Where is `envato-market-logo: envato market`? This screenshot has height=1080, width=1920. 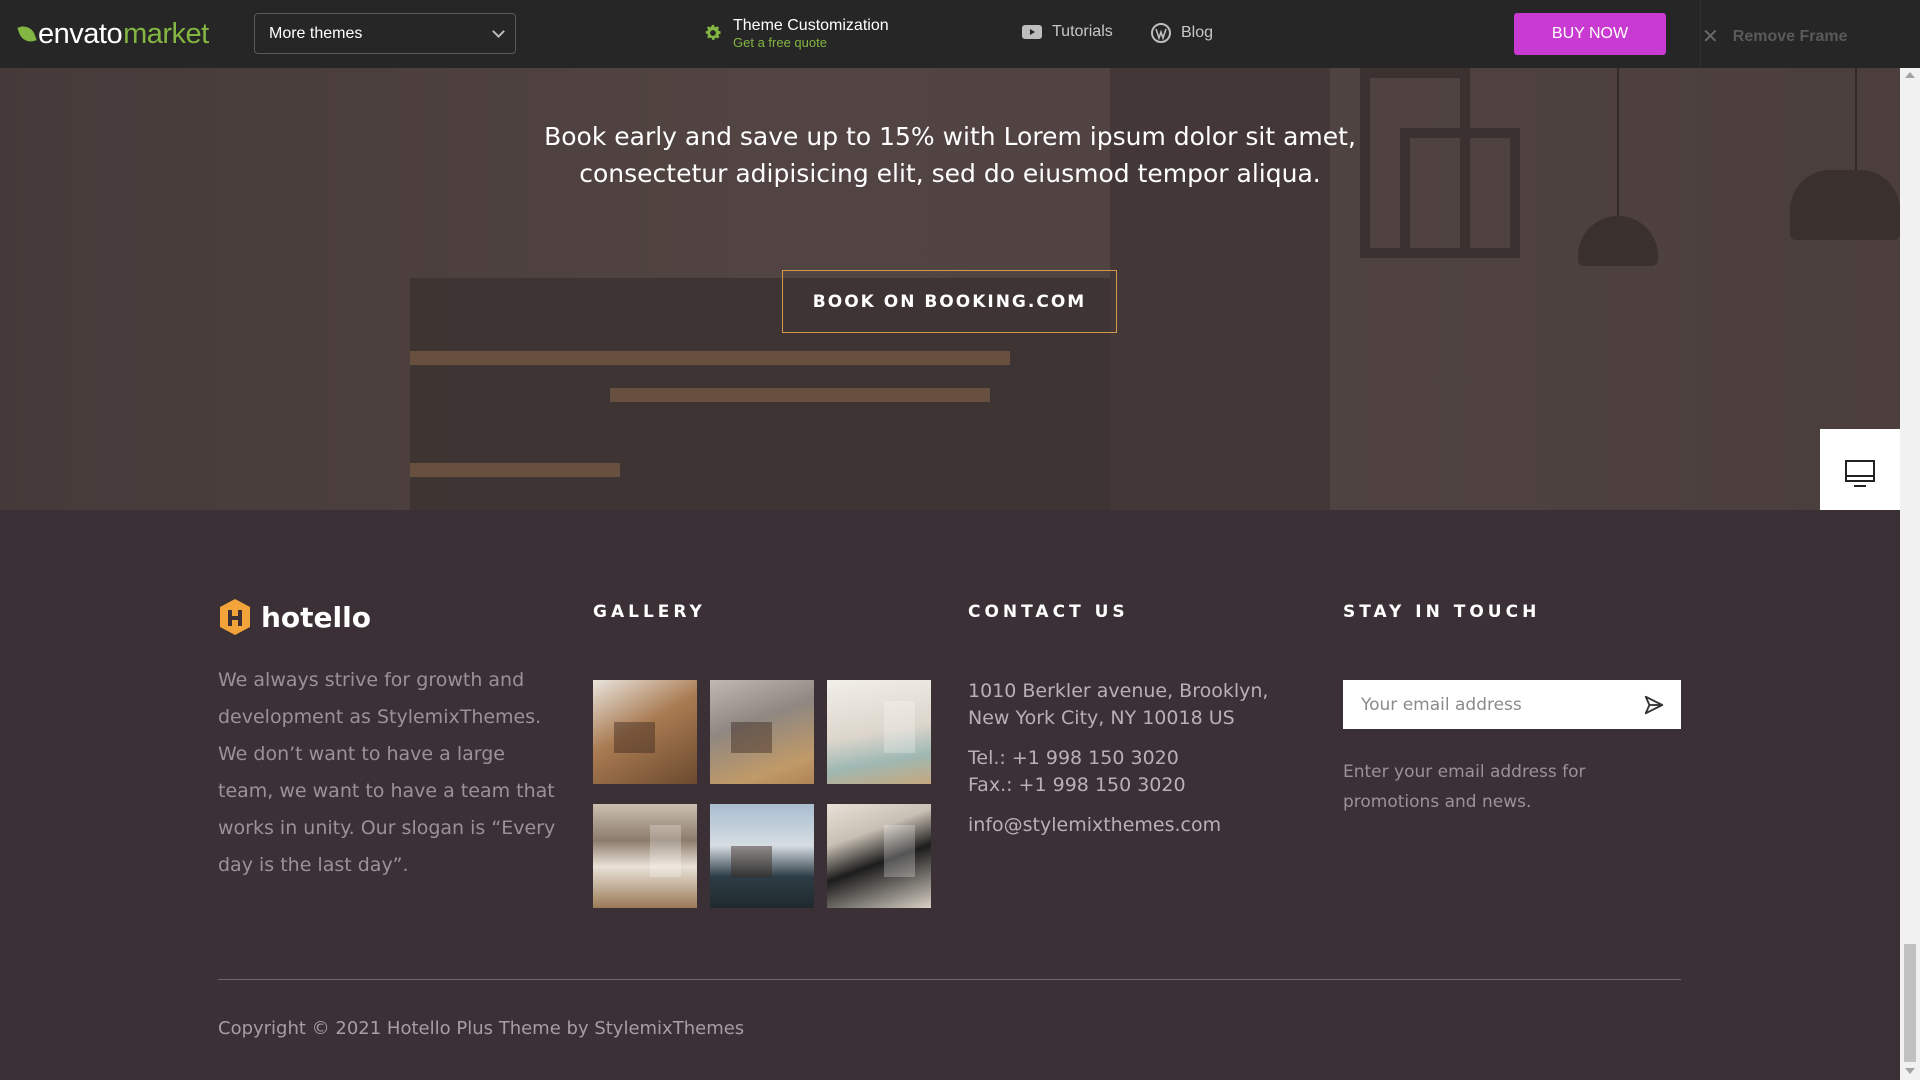 envato-market-logo: envato market is located at coordinates (113, 34).